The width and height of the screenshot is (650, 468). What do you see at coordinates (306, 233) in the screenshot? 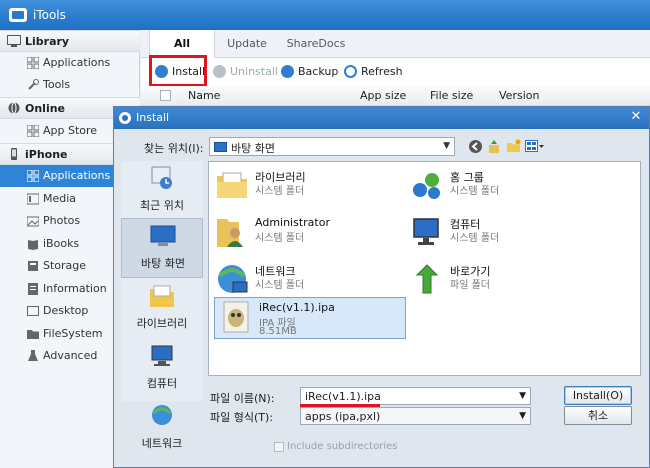
I see `file-item-administrator: Administrator 시스템 폴더` at bounding box center [306, 233].